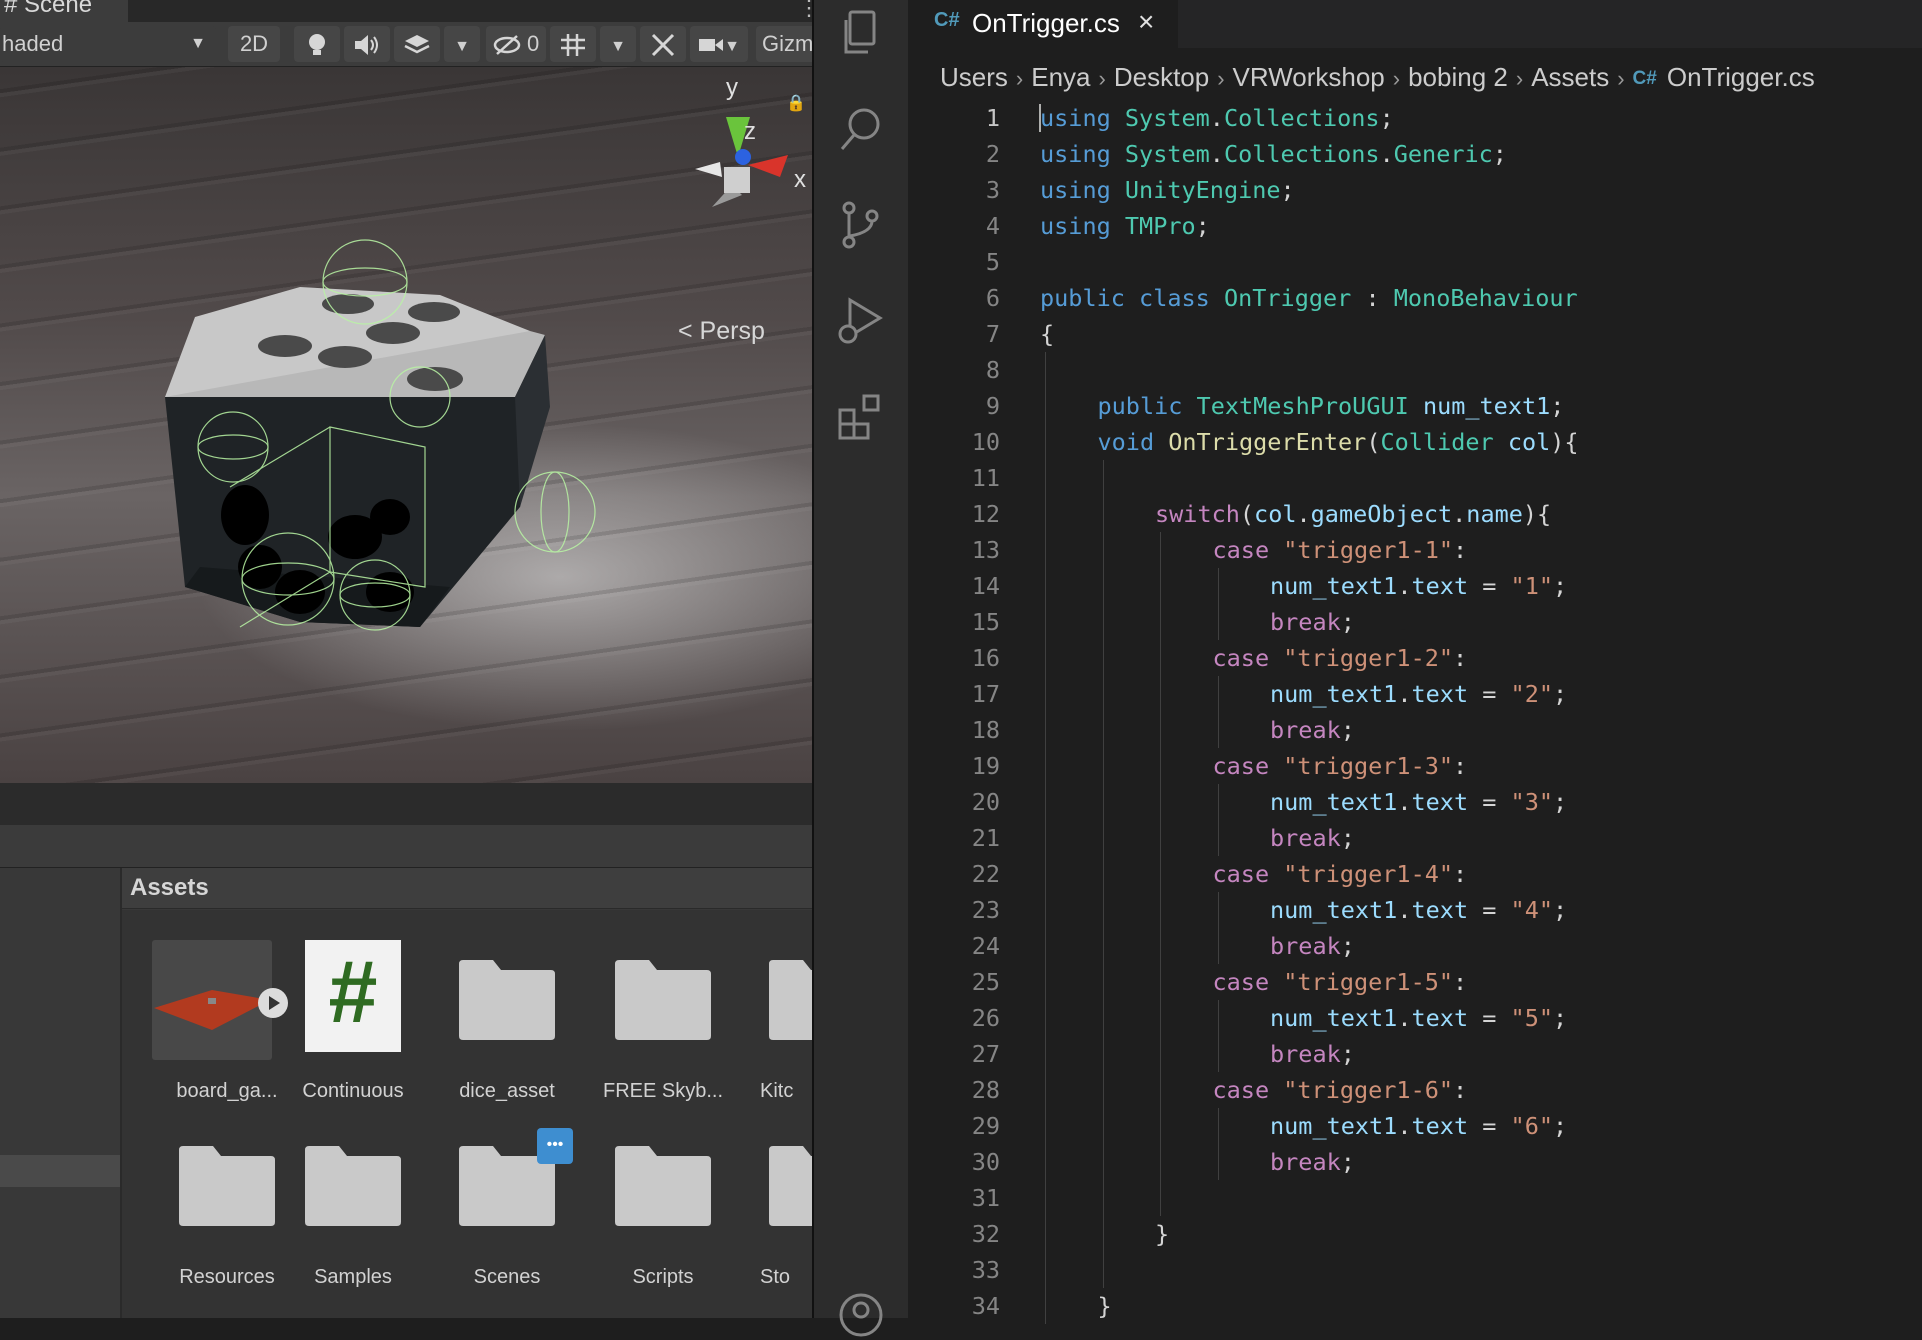  Describe the element at coordinates (61, 1093) in the screenshot. I see `project-folder-tree` at that location.